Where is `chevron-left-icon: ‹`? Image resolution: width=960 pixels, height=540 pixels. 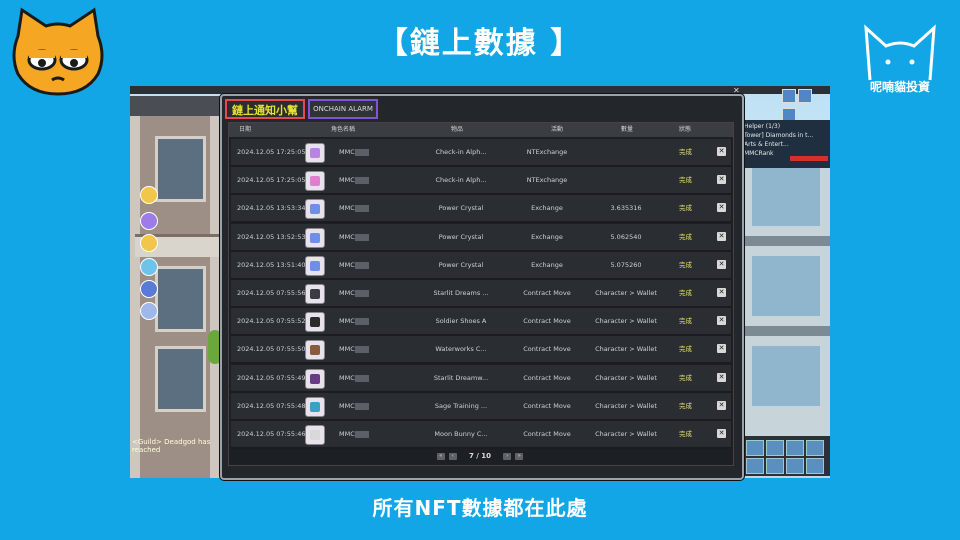
chevron-left-icon: ‹ is located at coordinates (452, 456).